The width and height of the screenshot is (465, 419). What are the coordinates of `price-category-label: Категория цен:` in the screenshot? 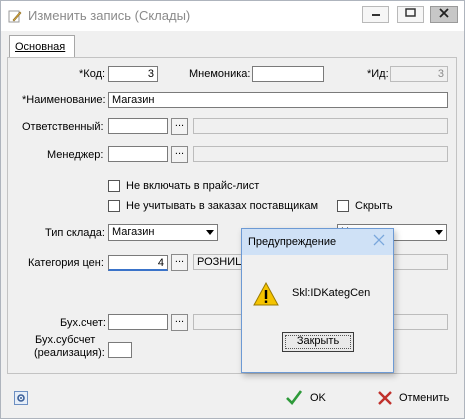 It's located at (66, 263).